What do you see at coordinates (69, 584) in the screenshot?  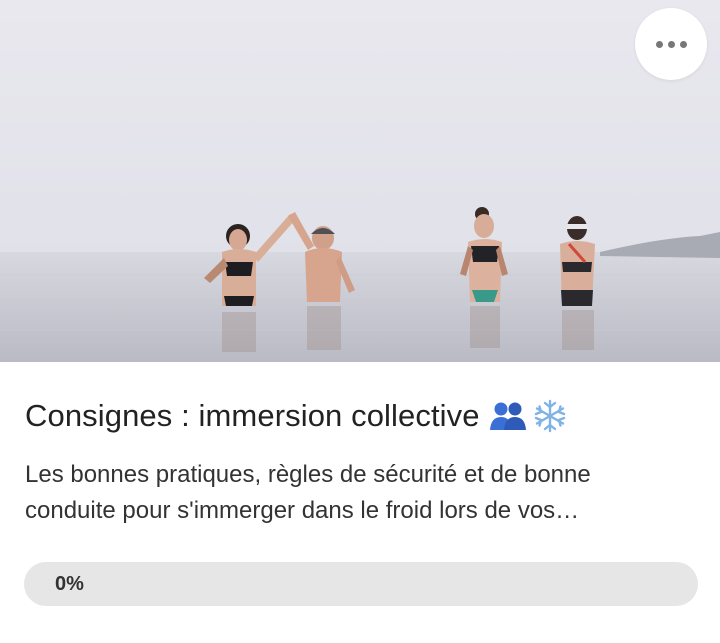 I see `progress-label: 0%` at bounding box center [69, 584].